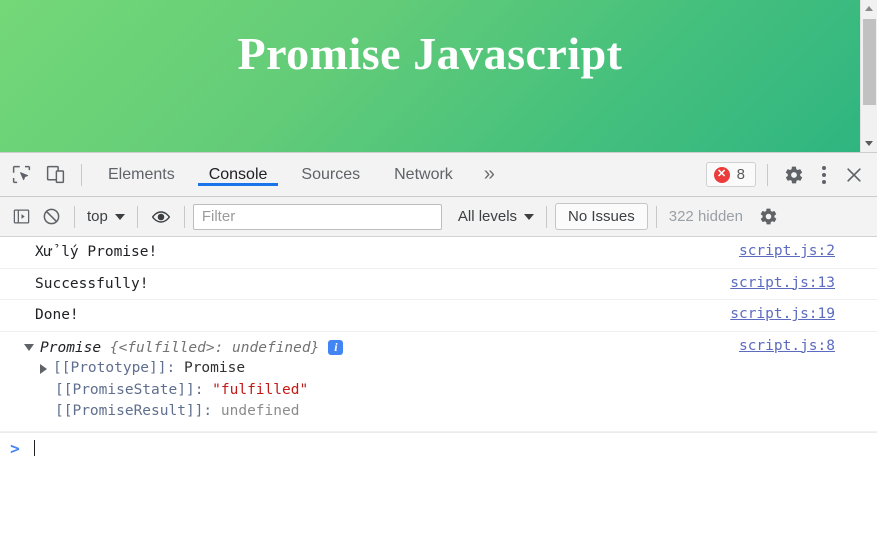  I want to click on console-prompt-row: >, so click(438, 447).